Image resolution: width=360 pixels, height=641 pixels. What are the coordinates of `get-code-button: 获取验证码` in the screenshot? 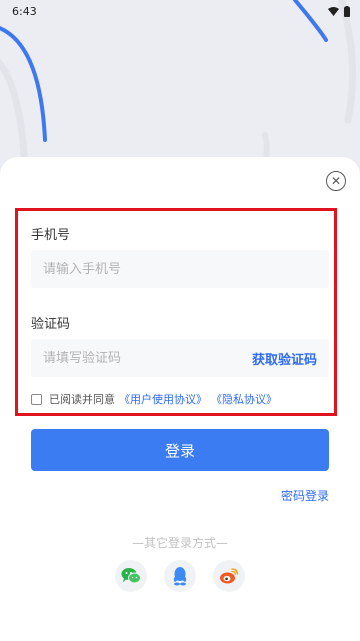 It's located at (284, 358).